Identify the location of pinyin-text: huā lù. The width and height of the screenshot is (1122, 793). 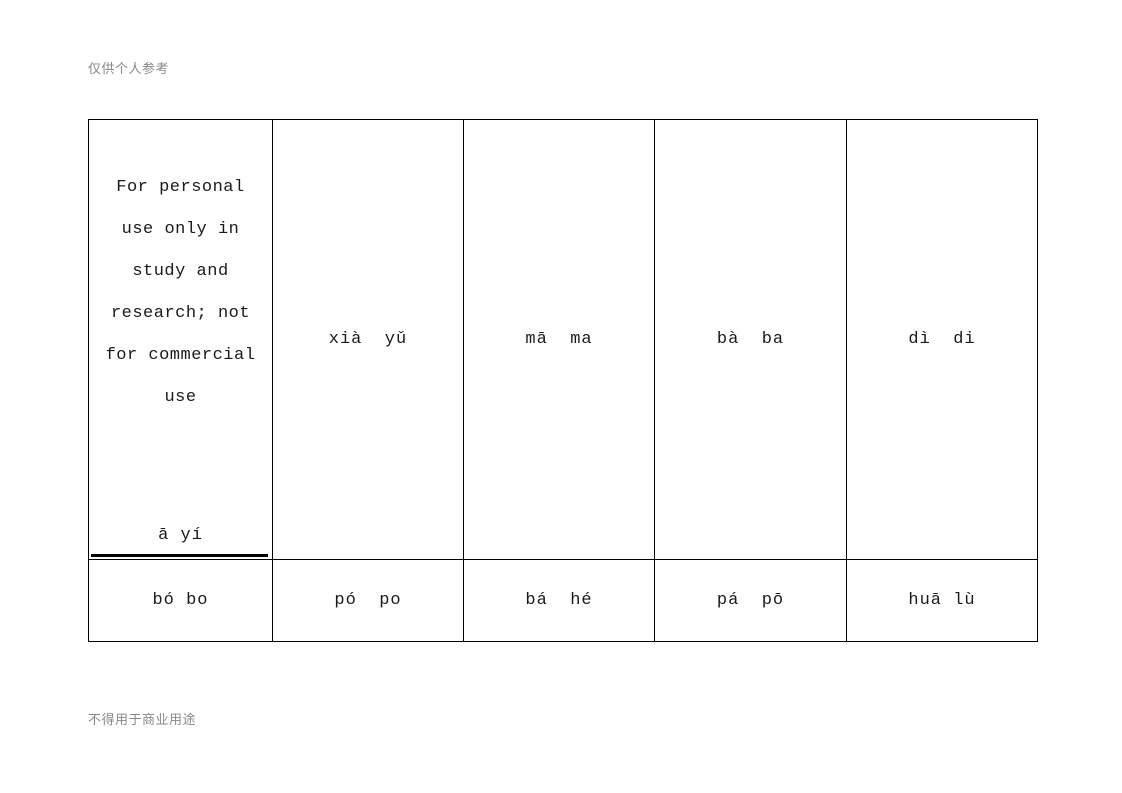
(942, 600).